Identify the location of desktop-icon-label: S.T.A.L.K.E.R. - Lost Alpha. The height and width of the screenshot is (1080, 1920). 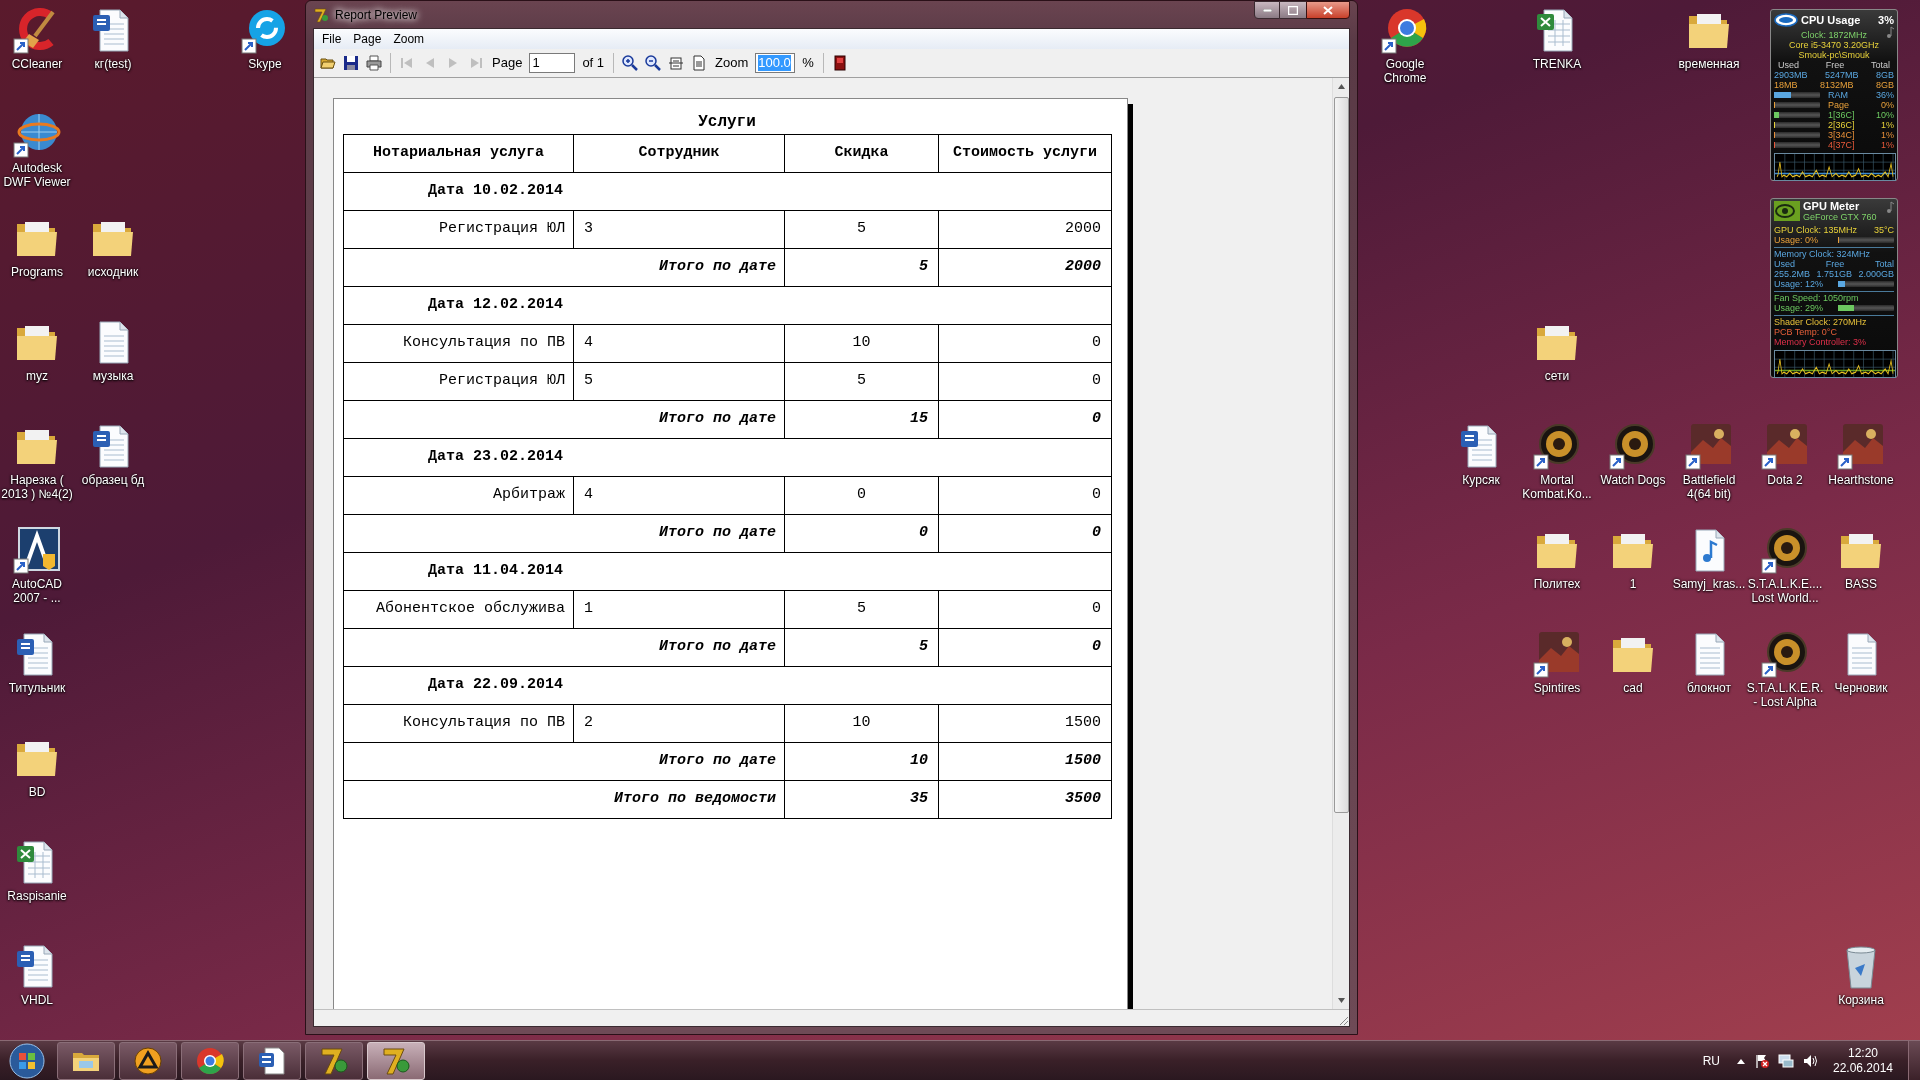
(1785, 695).